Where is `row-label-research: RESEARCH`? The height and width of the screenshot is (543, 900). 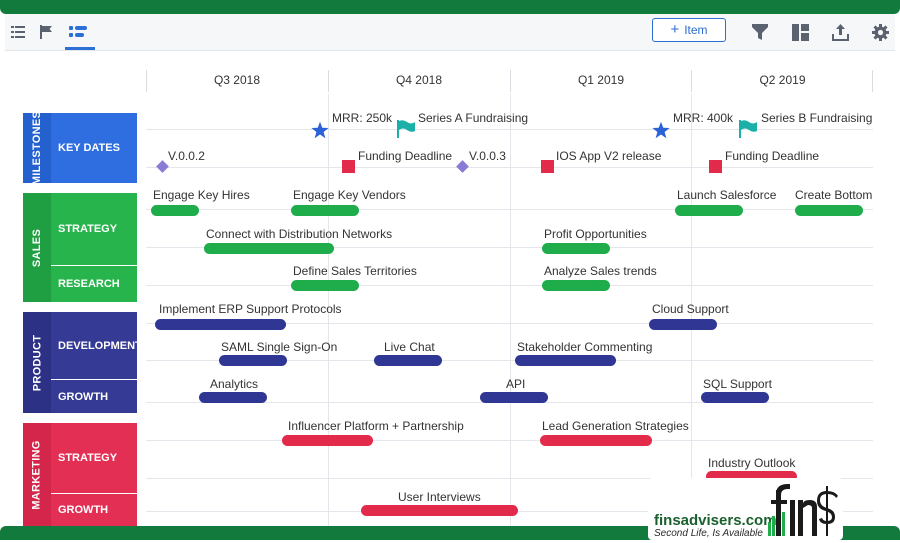 row-label-research: RESEARCH is located at coordinates (94, 284).